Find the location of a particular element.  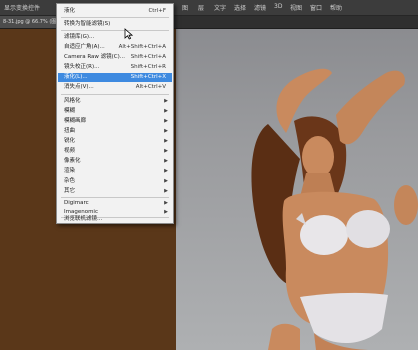

mouse-cursor-icon is located at coordinates (128, 34).